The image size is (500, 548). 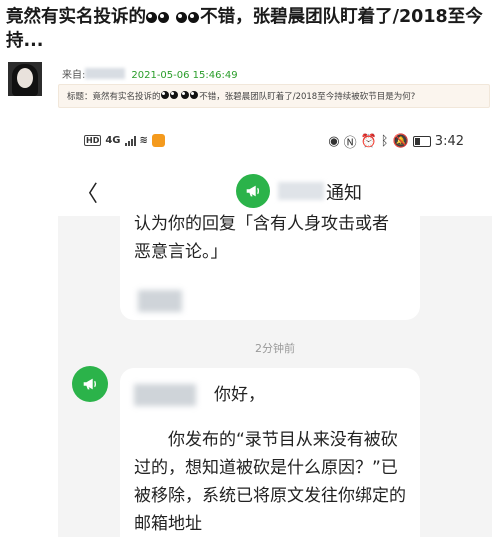 What do you see at coordinates (87, 192) in the screenshot?
I see `back-button: 〈` at bounding box center [87, 192].